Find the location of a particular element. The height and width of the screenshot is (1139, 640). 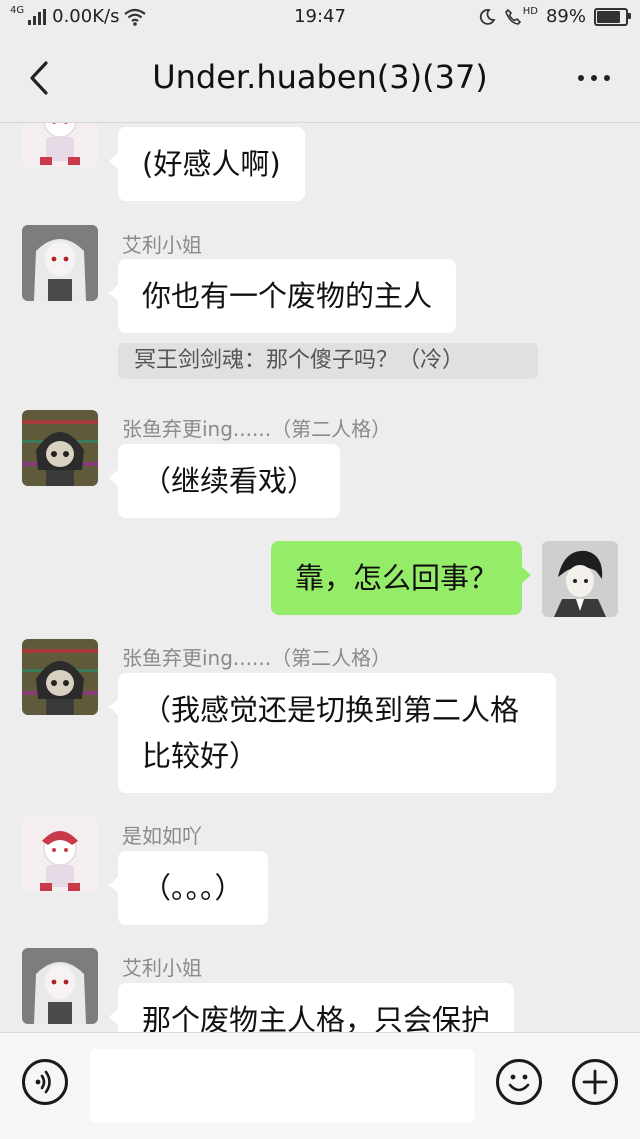

battery-level is located at coordinates (609, 16).